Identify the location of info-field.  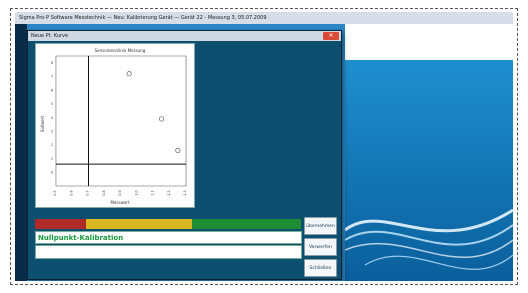
(168, 252).